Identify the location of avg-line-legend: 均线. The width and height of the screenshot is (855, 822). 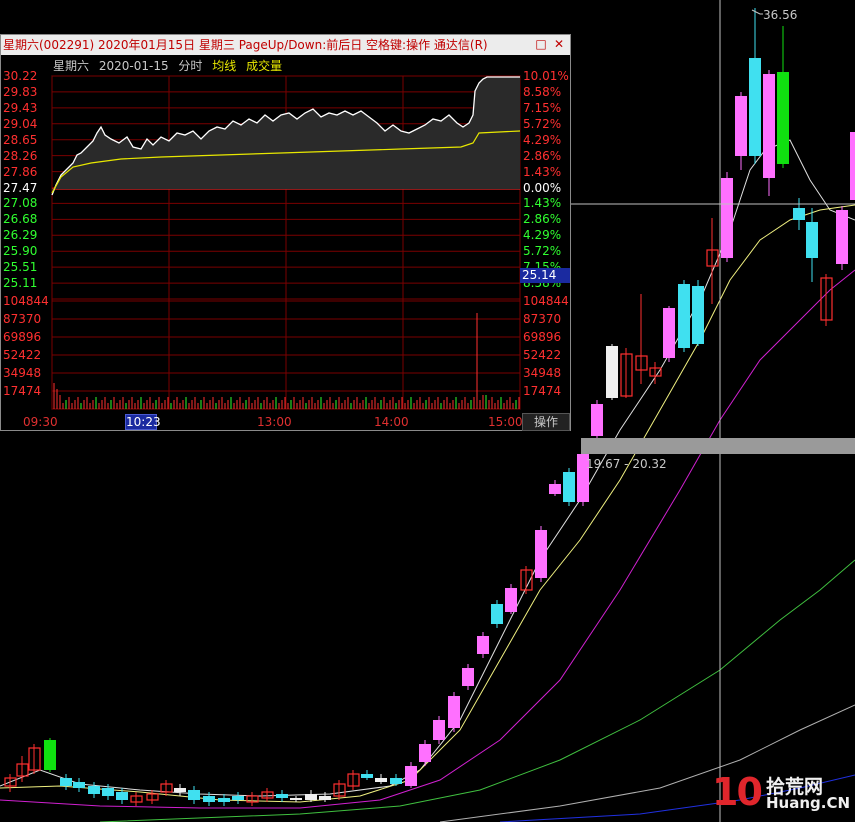
(224, 66).